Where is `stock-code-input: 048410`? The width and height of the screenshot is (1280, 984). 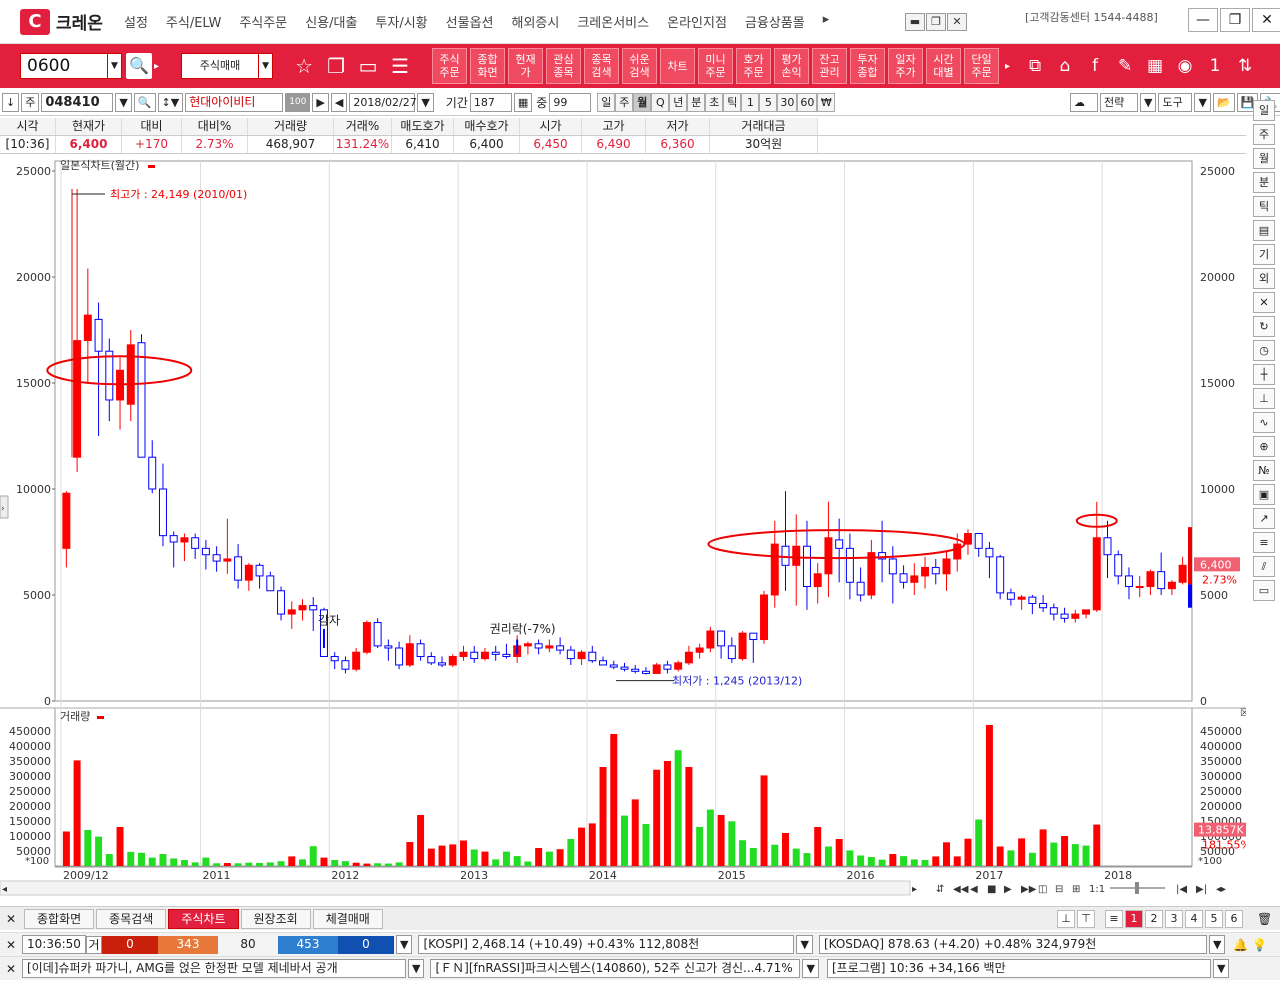 stock-code-input: 048410 is located at coordinates (77, 102).